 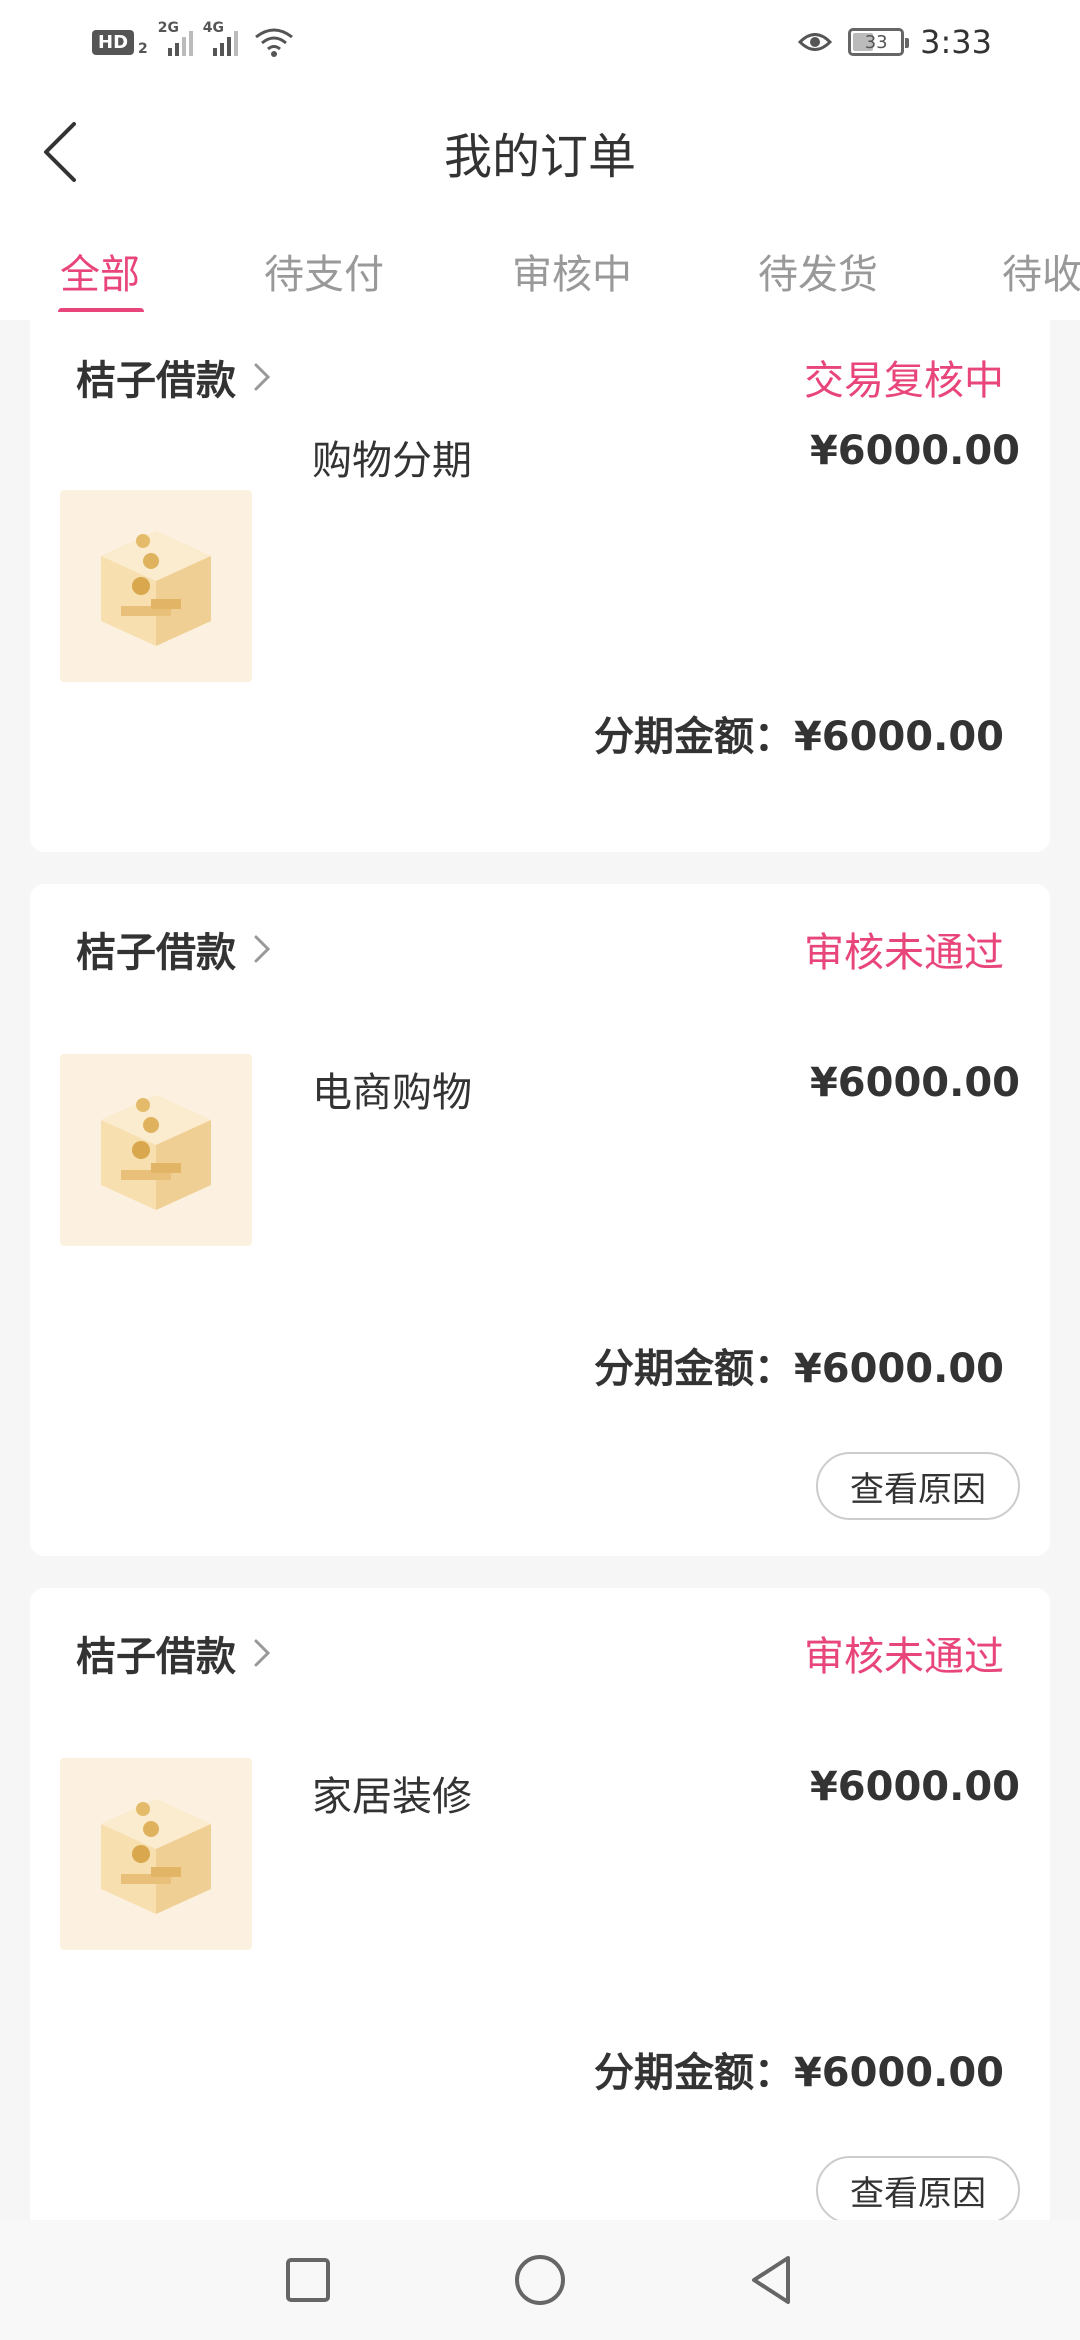 I want to click on product-name: 家居装修, so click(x=392, y=1797).